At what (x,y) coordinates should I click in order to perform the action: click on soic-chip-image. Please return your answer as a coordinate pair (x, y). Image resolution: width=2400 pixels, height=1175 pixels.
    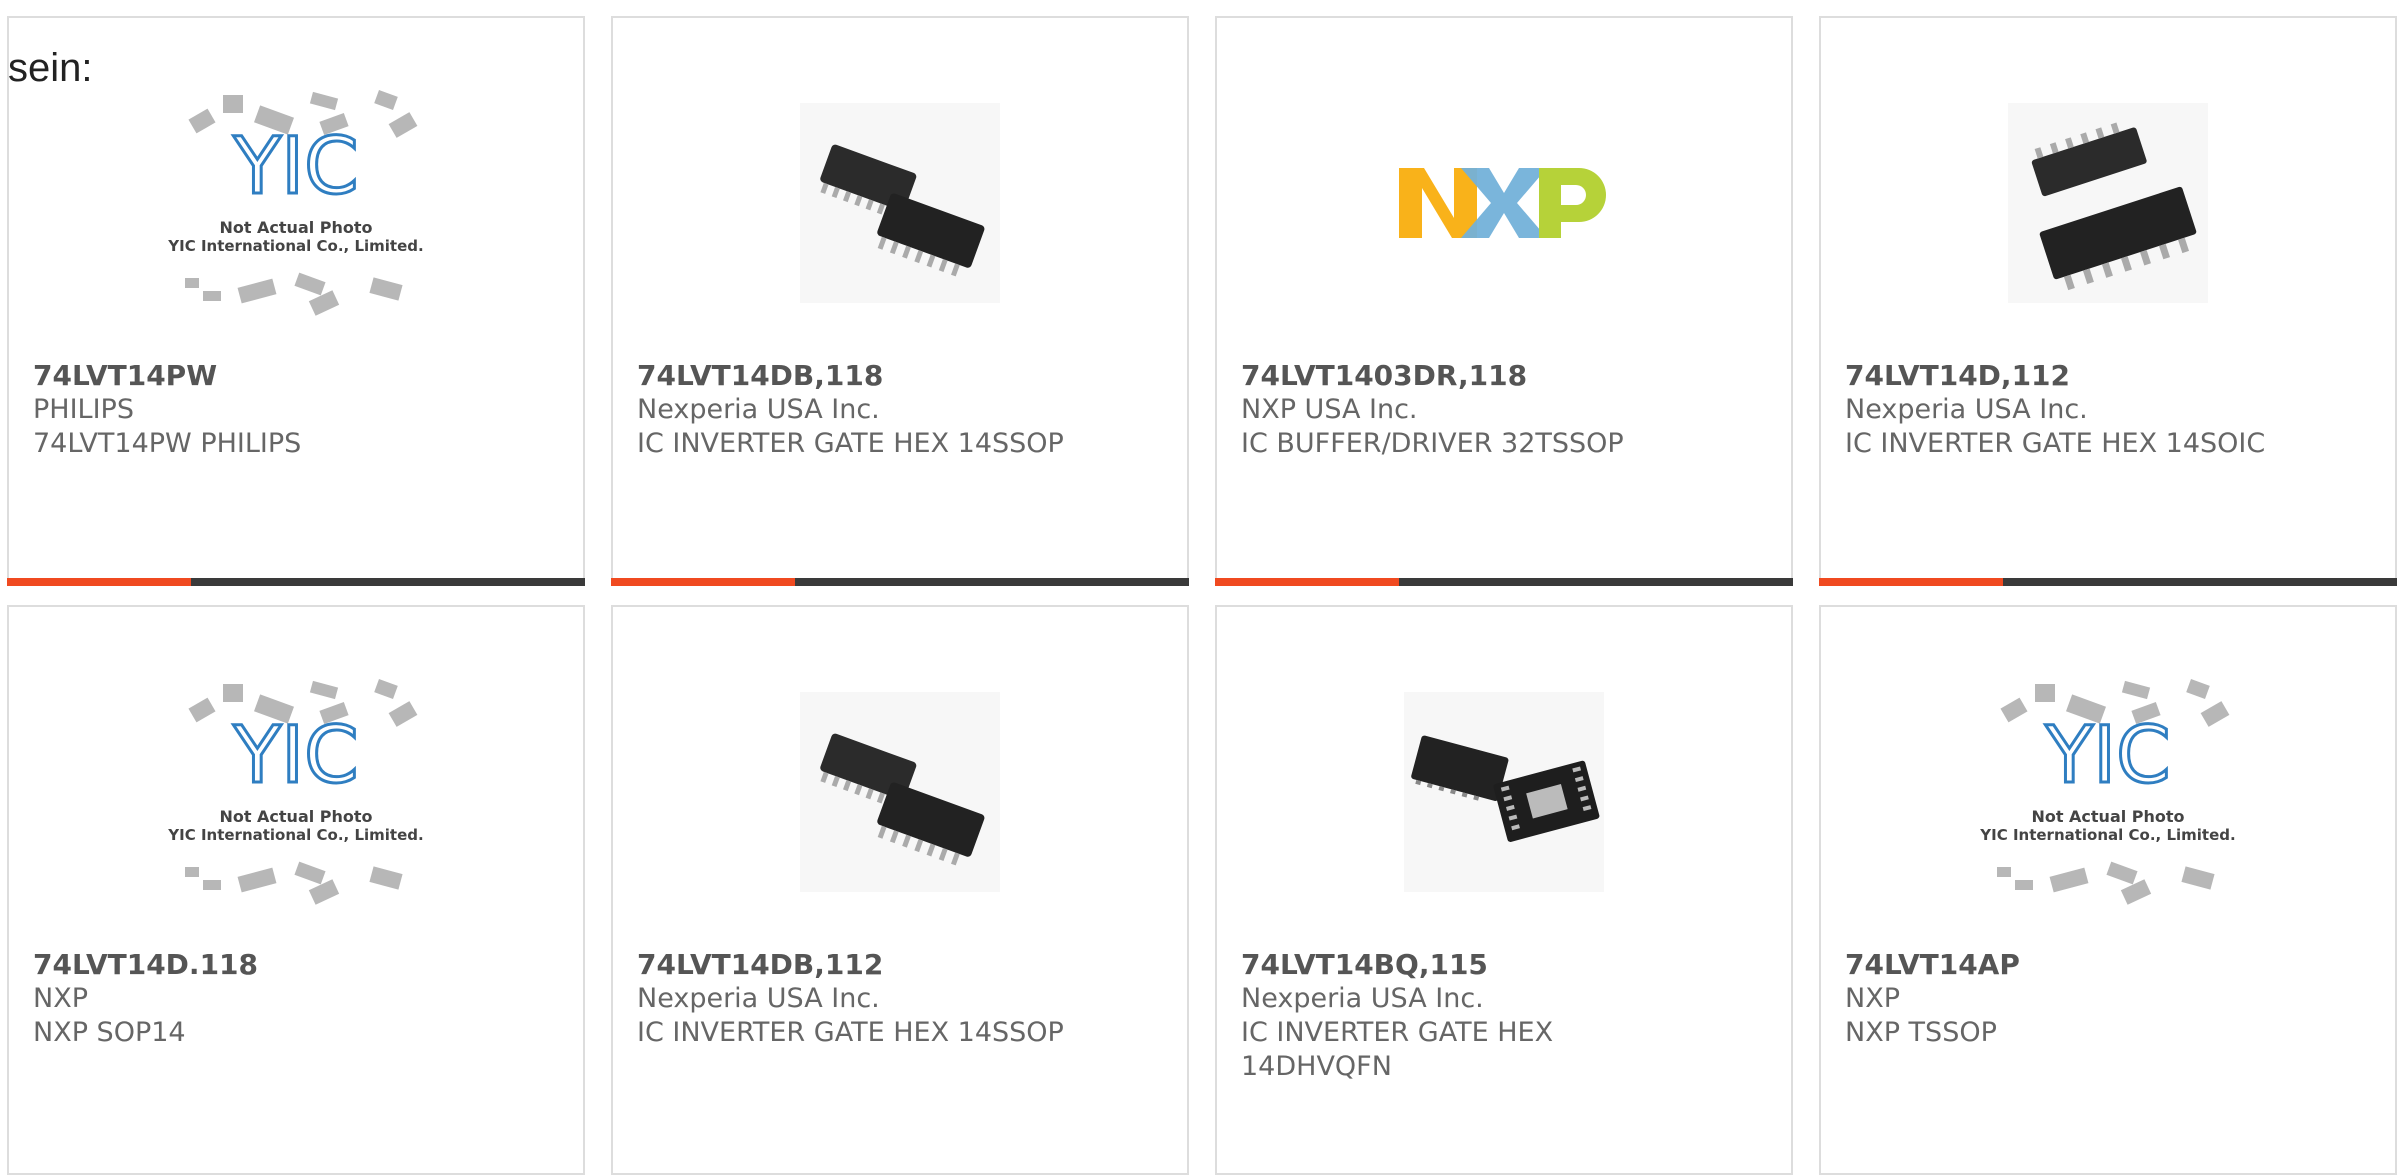
    Looking at the image, I should click on (2108, 203).